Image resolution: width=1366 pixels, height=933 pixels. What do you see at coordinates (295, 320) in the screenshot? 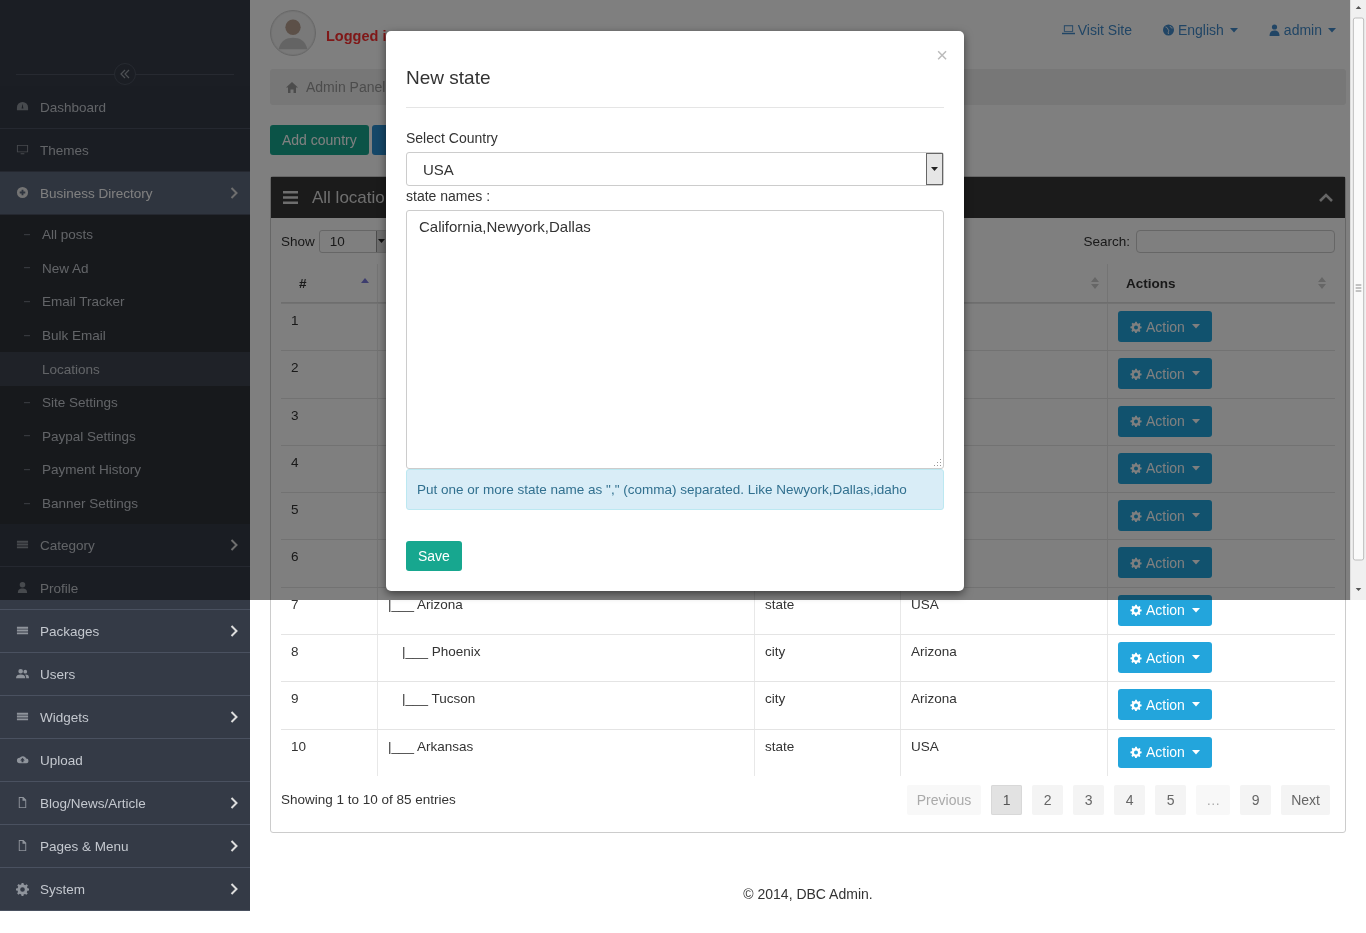
I see `table-cell: 1` at bounding box center [295, 320].